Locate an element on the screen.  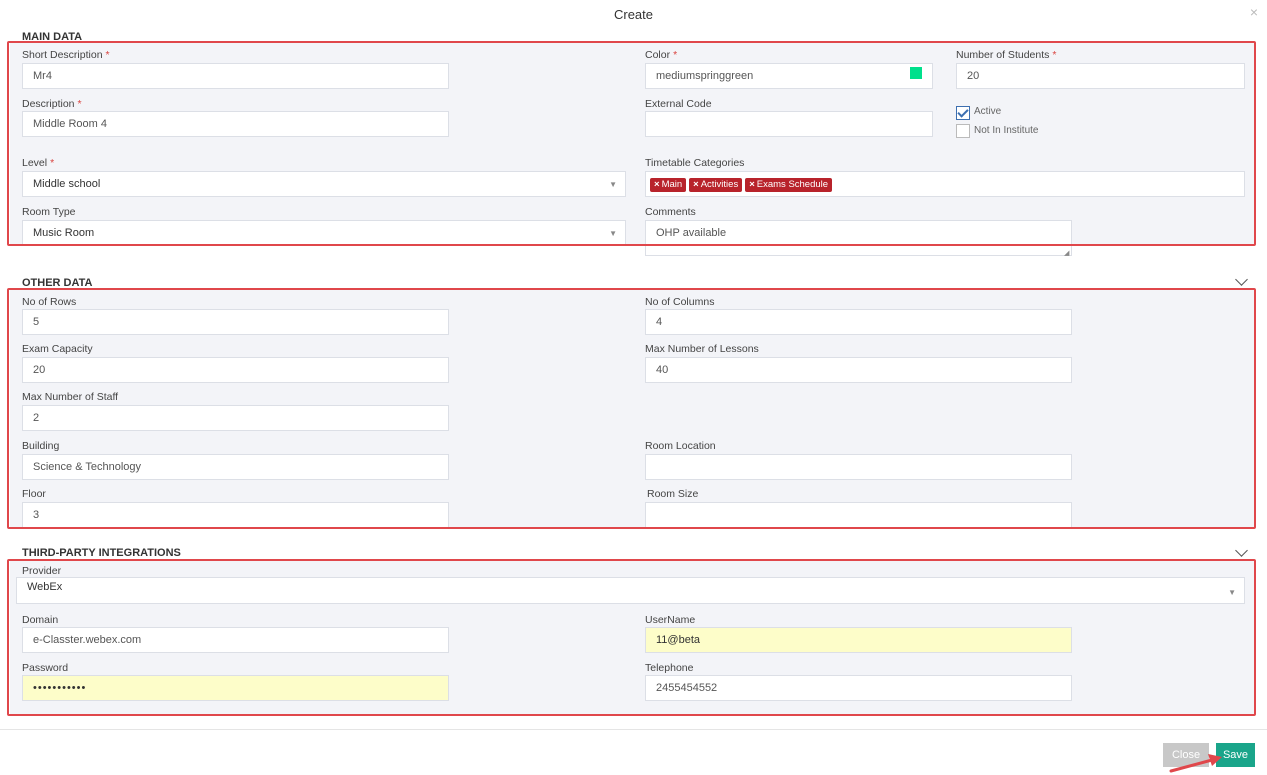
section-title-integrations: THIRD-PARTY INTEGRATIONS is located at coordinates (101, 553).